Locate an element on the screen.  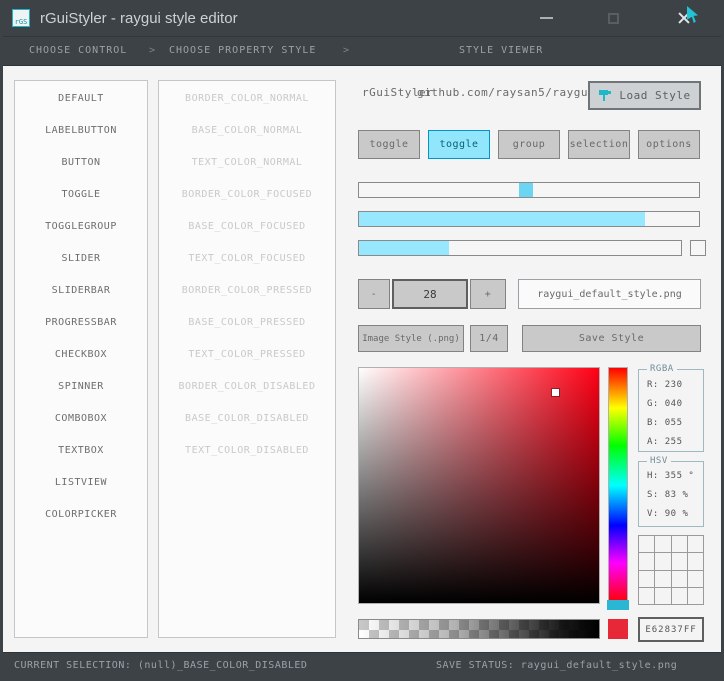
hue-bar-handle is located at coordinates (618, 605).